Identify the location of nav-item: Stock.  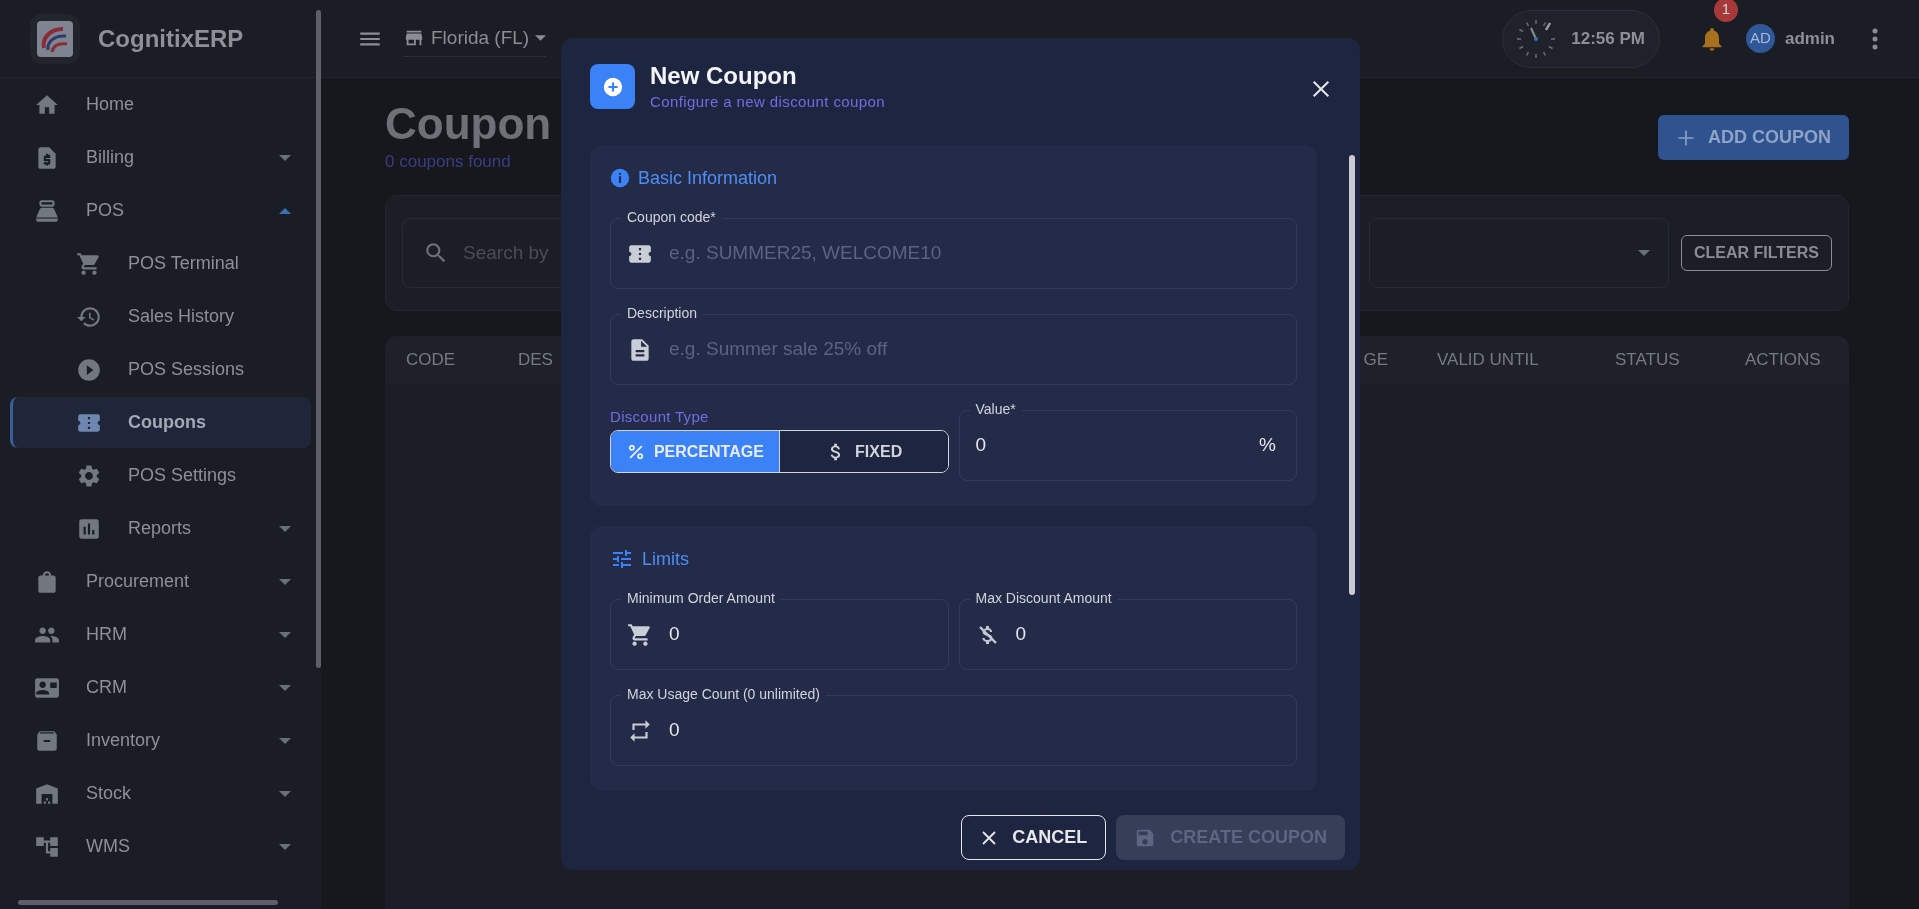
(160, 793).